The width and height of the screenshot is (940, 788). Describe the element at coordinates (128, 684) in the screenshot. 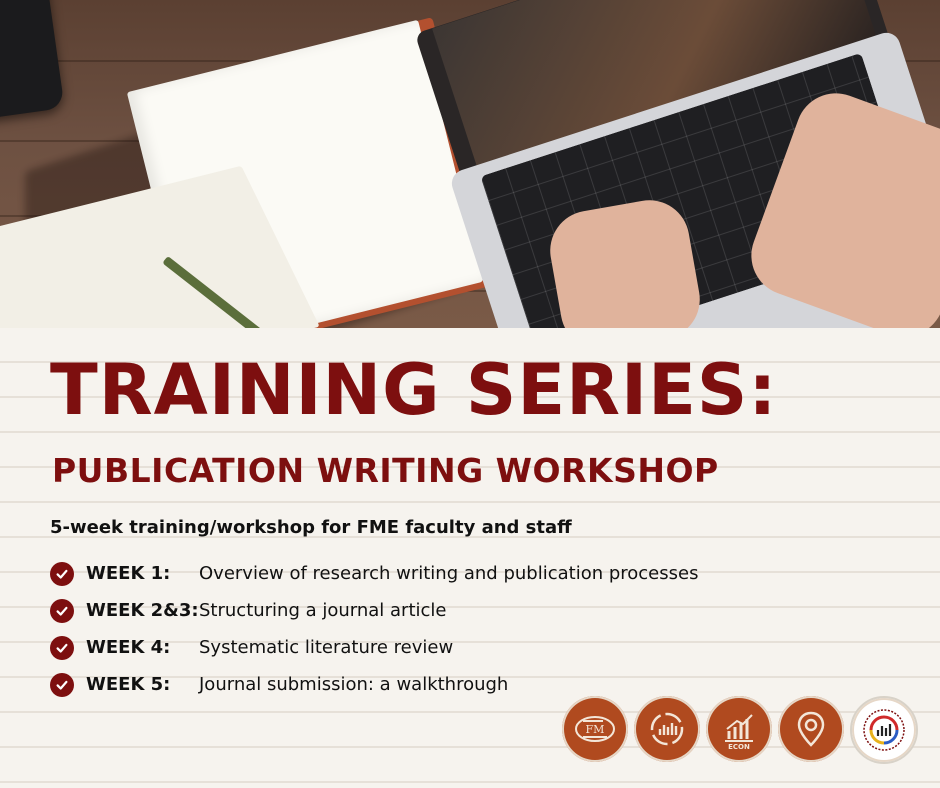

I see `week-label: WEEK 5:` at that location.